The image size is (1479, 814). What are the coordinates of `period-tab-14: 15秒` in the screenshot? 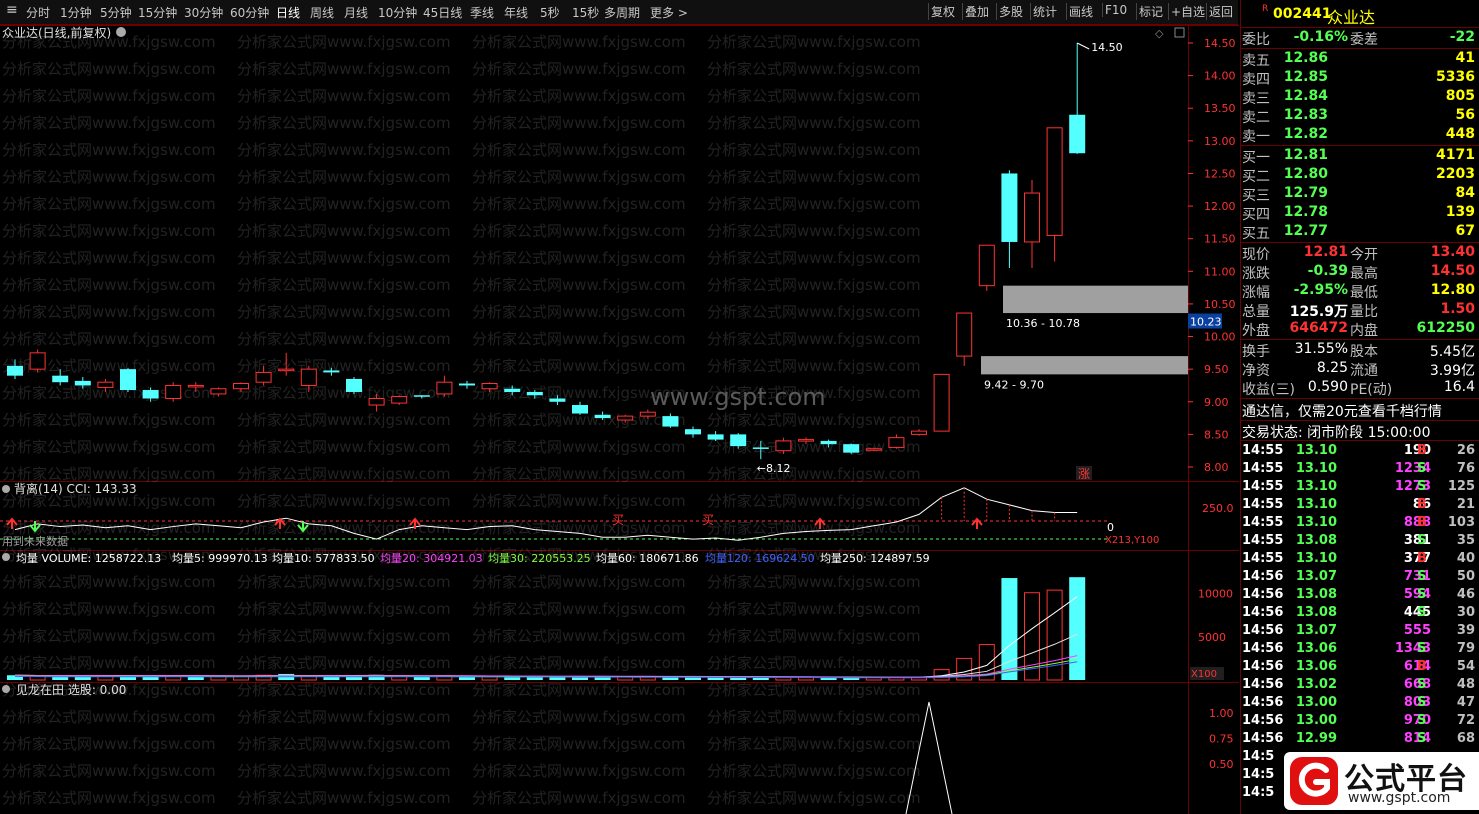 It's located at (585, 12).